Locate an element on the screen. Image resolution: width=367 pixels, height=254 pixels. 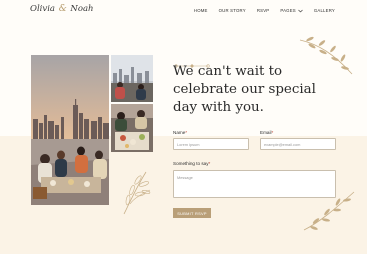
message-label-text: Something to say is located at coordinates (191, 163).